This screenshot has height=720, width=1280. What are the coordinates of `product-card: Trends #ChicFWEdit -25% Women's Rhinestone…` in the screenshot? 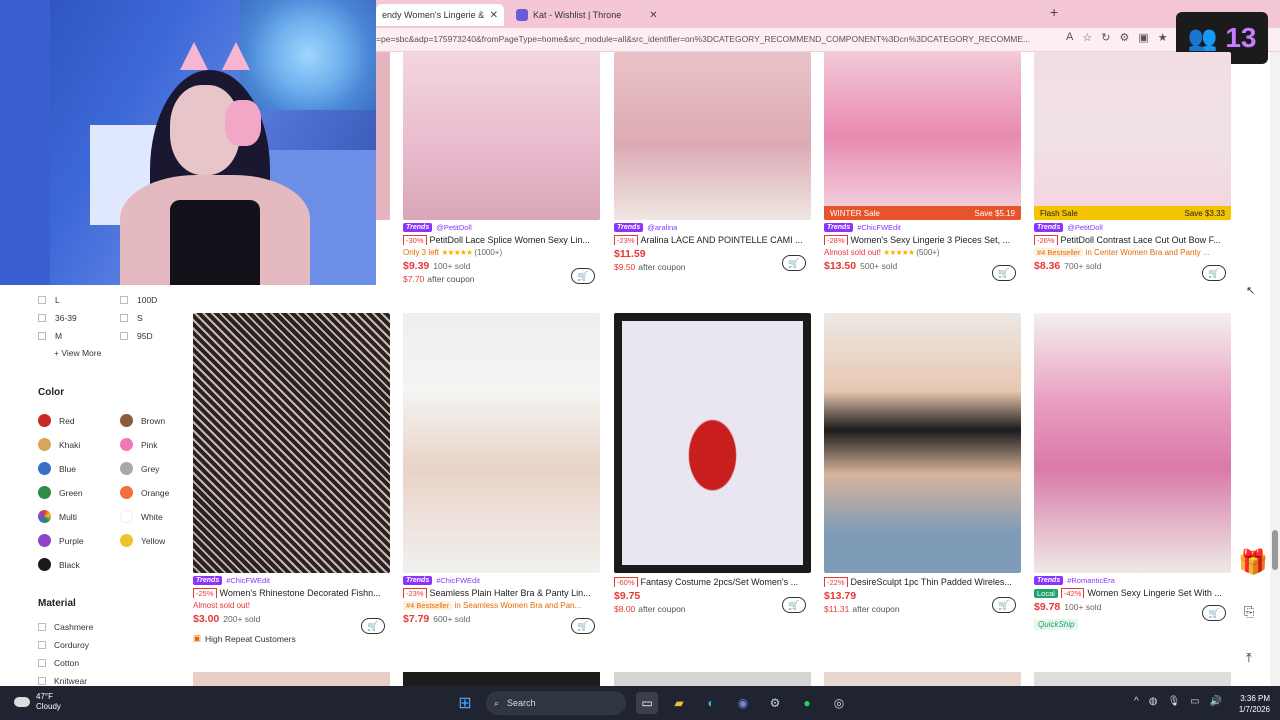 It's located at (292, 478).